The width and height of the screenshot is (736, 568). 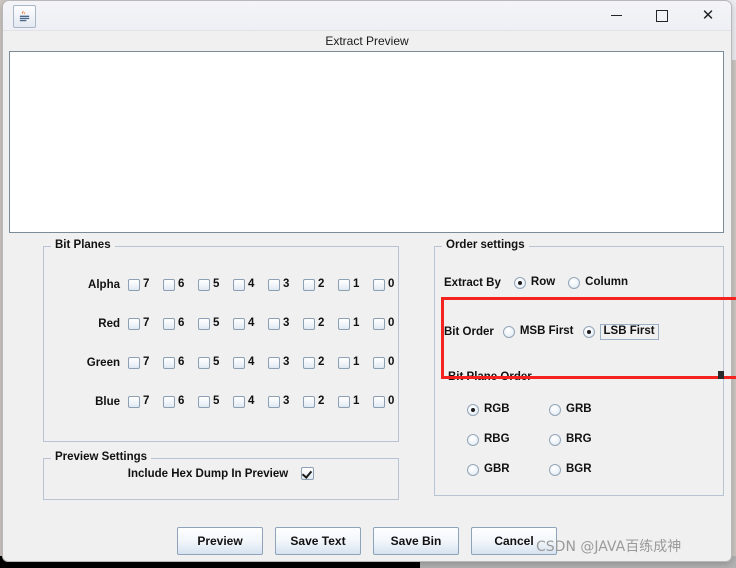 I want to click on radio-bit-plane-order-grb: GRB, so click(x=590, y=410).